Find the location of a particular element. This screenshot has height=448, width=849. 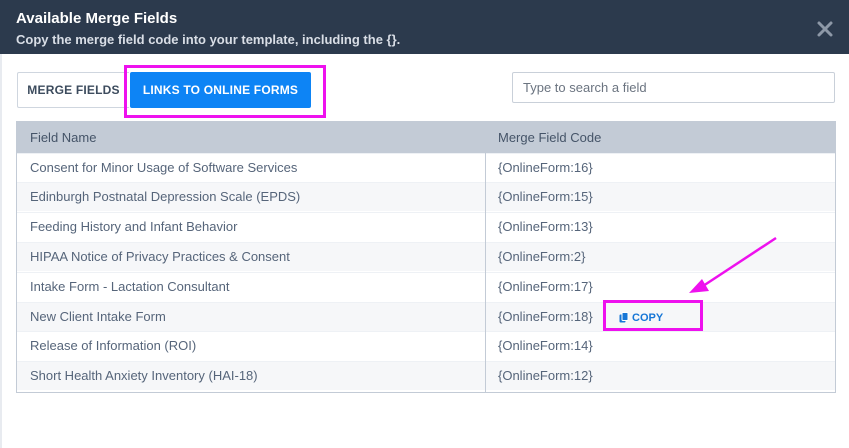

close-button is located at coordinates (825, 29).